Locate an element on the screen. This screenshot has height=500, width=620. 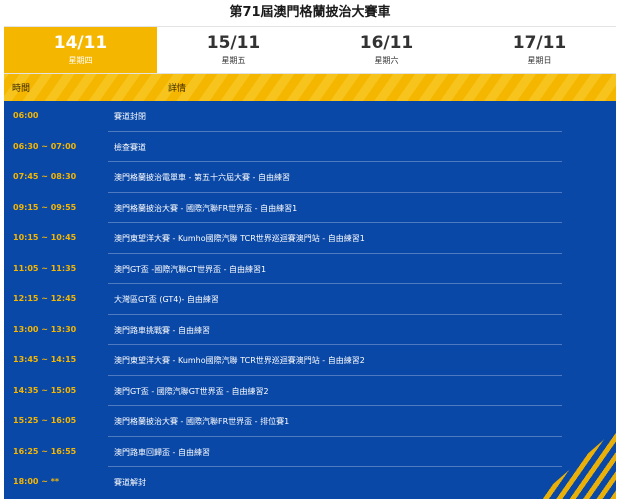
row-detail: 賽道解封 is located at coordinates (130, 482).